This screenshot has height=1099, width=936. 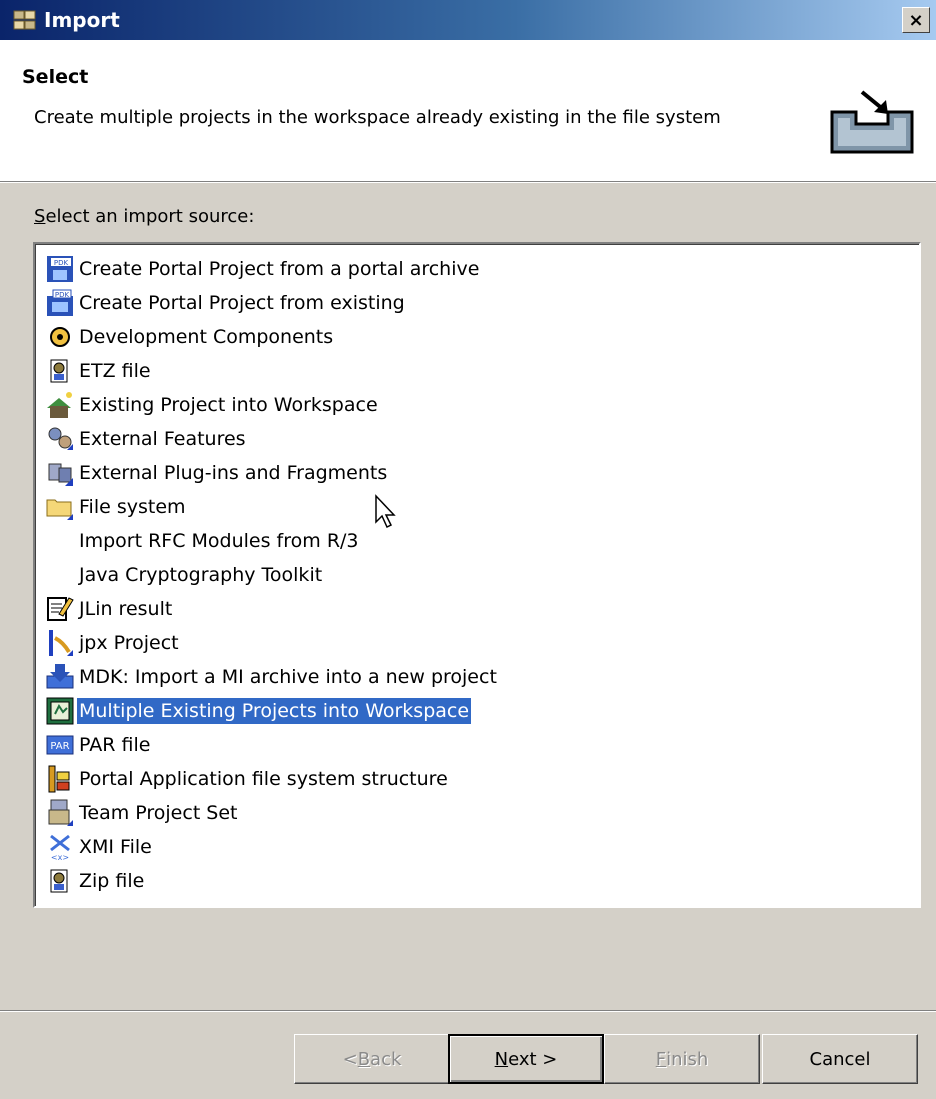 What do you see at coordinates (183, 575) in the screenshot?
I see `list-item: Java Cryptography Toolkit` at bounding box center [183, 575].